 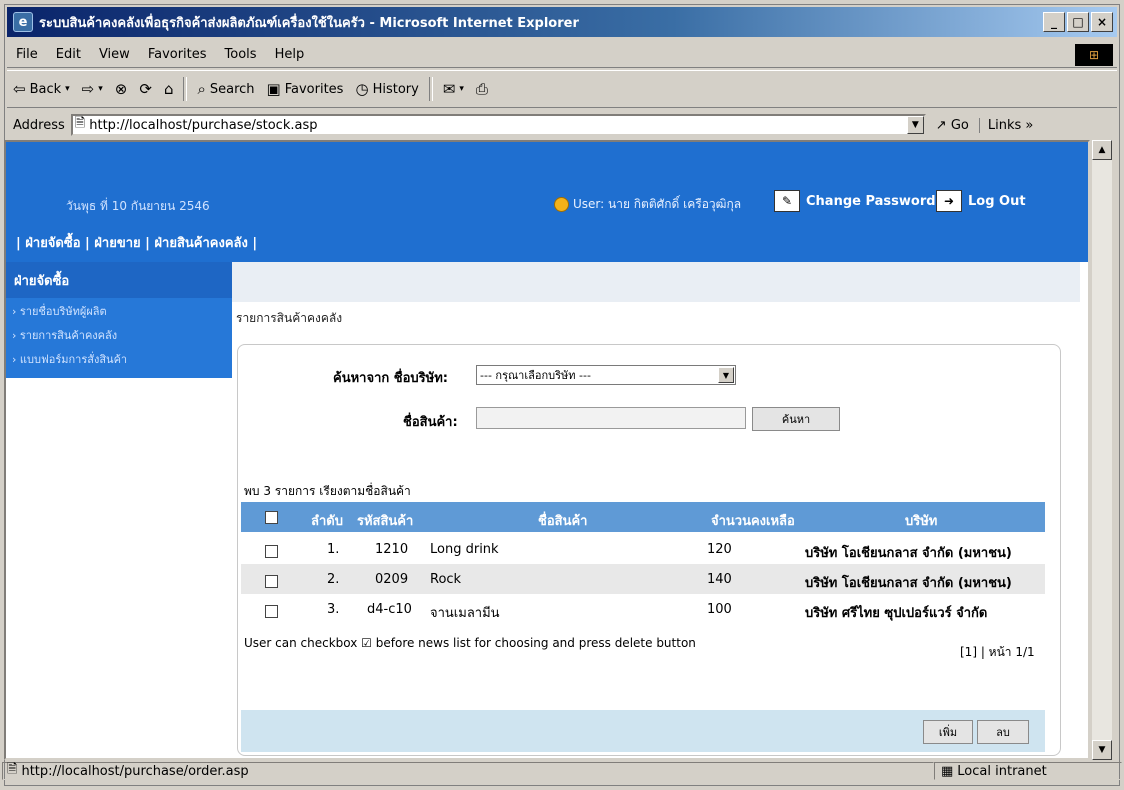 I want to click on address-dropdown-button: ▼, so click(x=915, y=125).